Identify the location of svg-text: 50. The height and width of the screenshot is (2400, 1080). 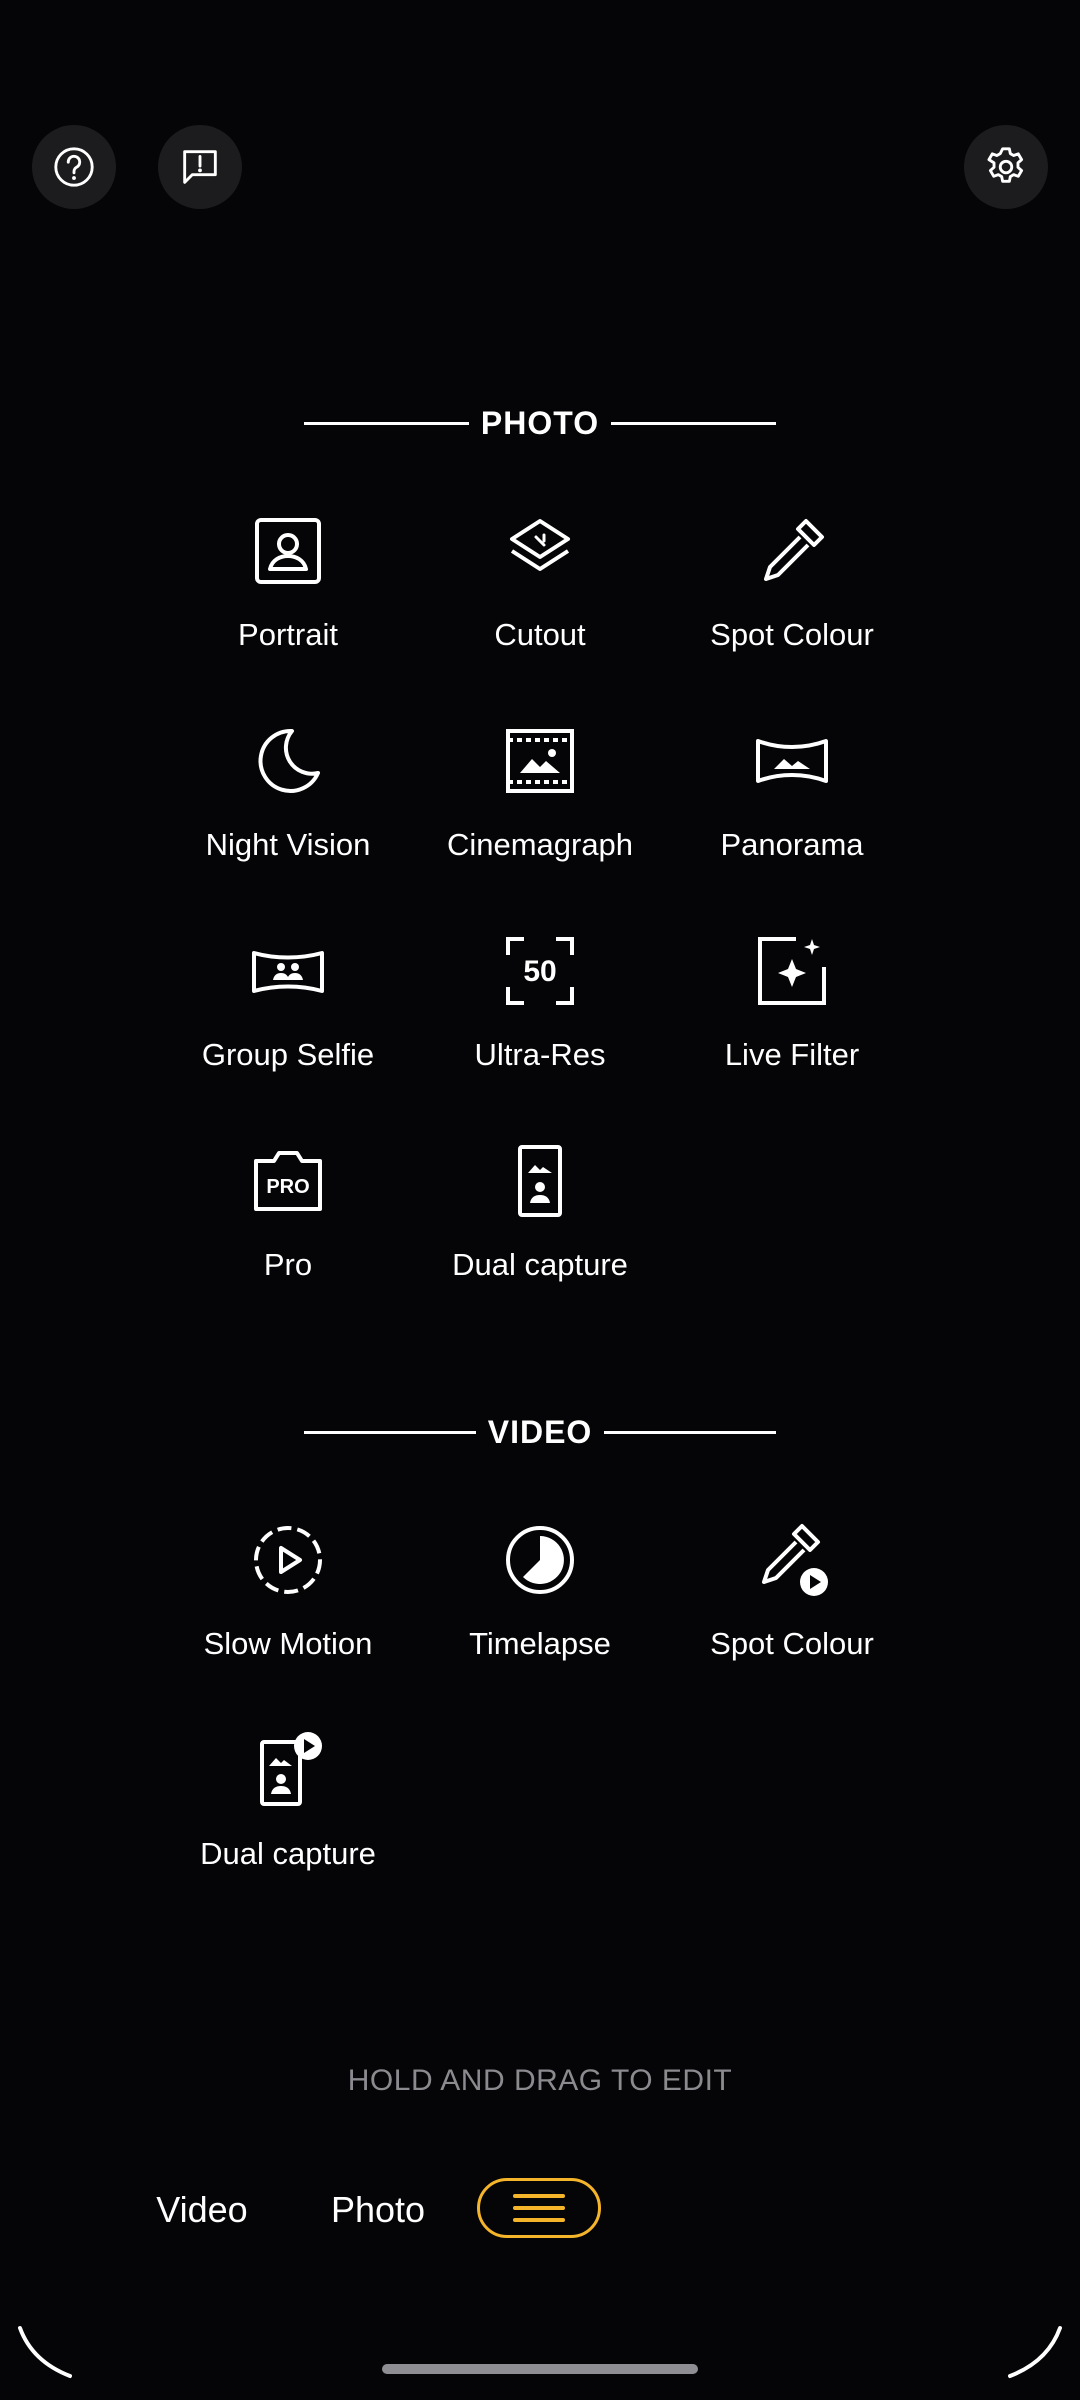
(539, 971).